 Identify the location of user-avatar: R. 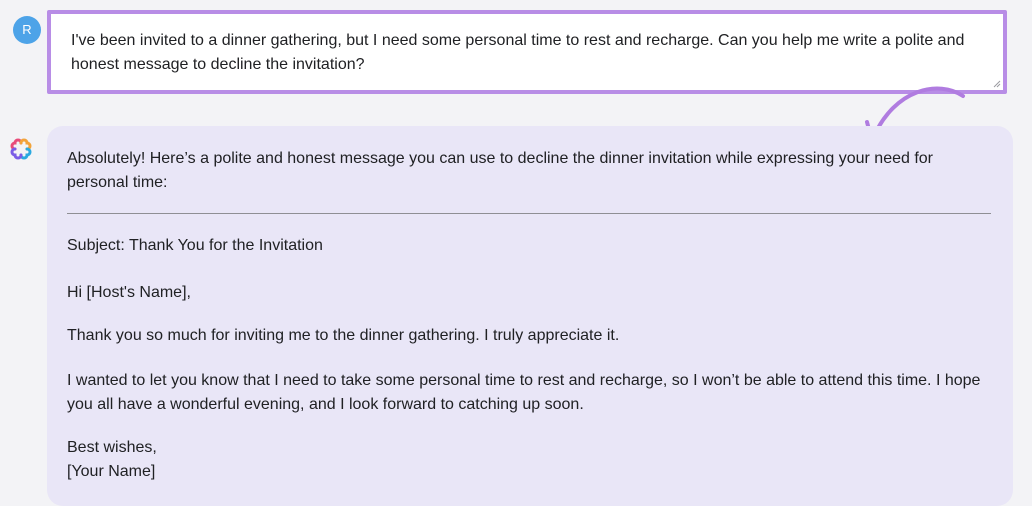
(27, 30).